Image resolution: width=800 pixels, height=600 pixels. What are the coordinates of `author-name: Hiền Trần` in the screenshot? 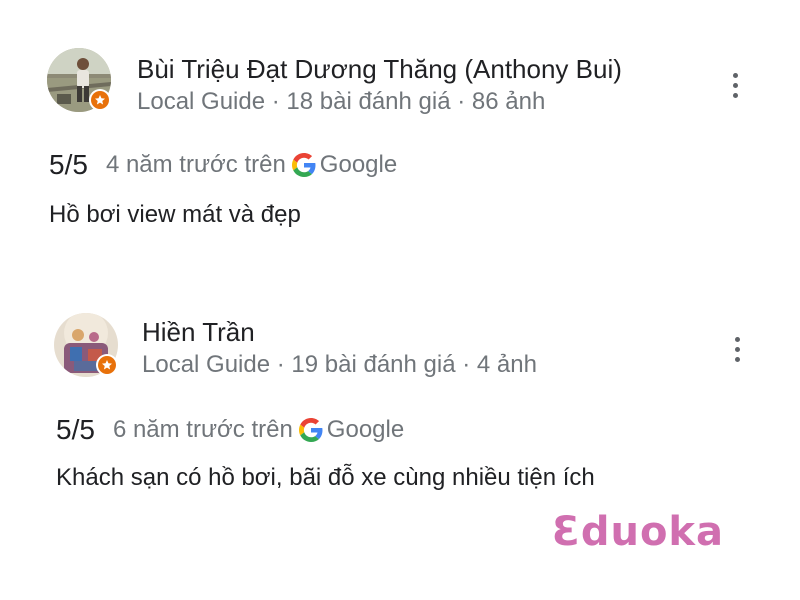 It's located at (198, 332).